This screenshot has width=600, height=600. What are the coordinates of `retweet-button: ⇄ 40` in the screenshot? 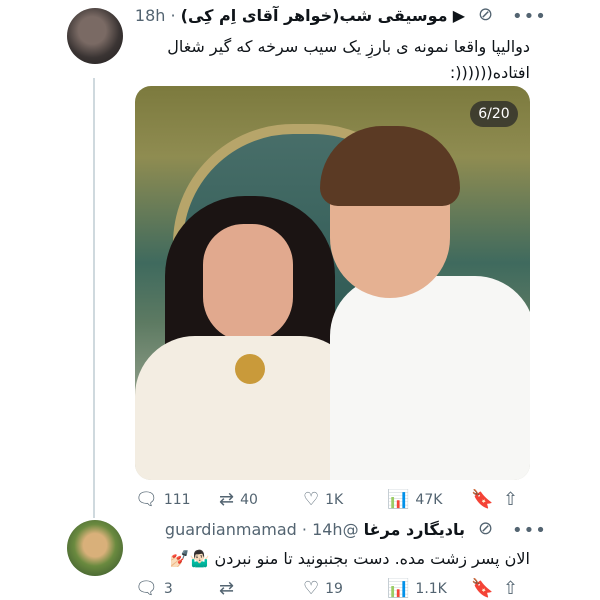 It's located at (238, 500).